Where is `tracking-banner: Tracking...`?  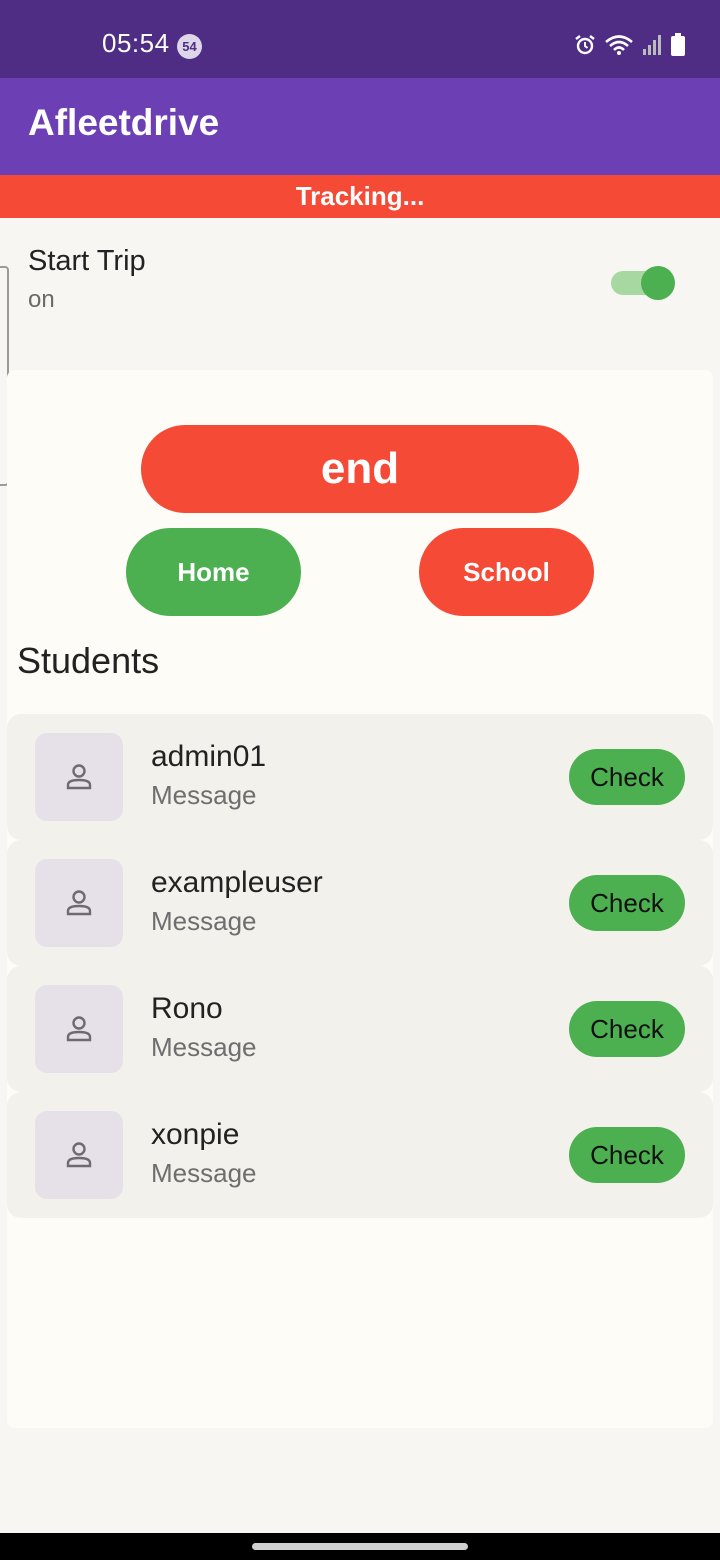 tracking-banner: Tracking... is located at coordinates (360, 196).